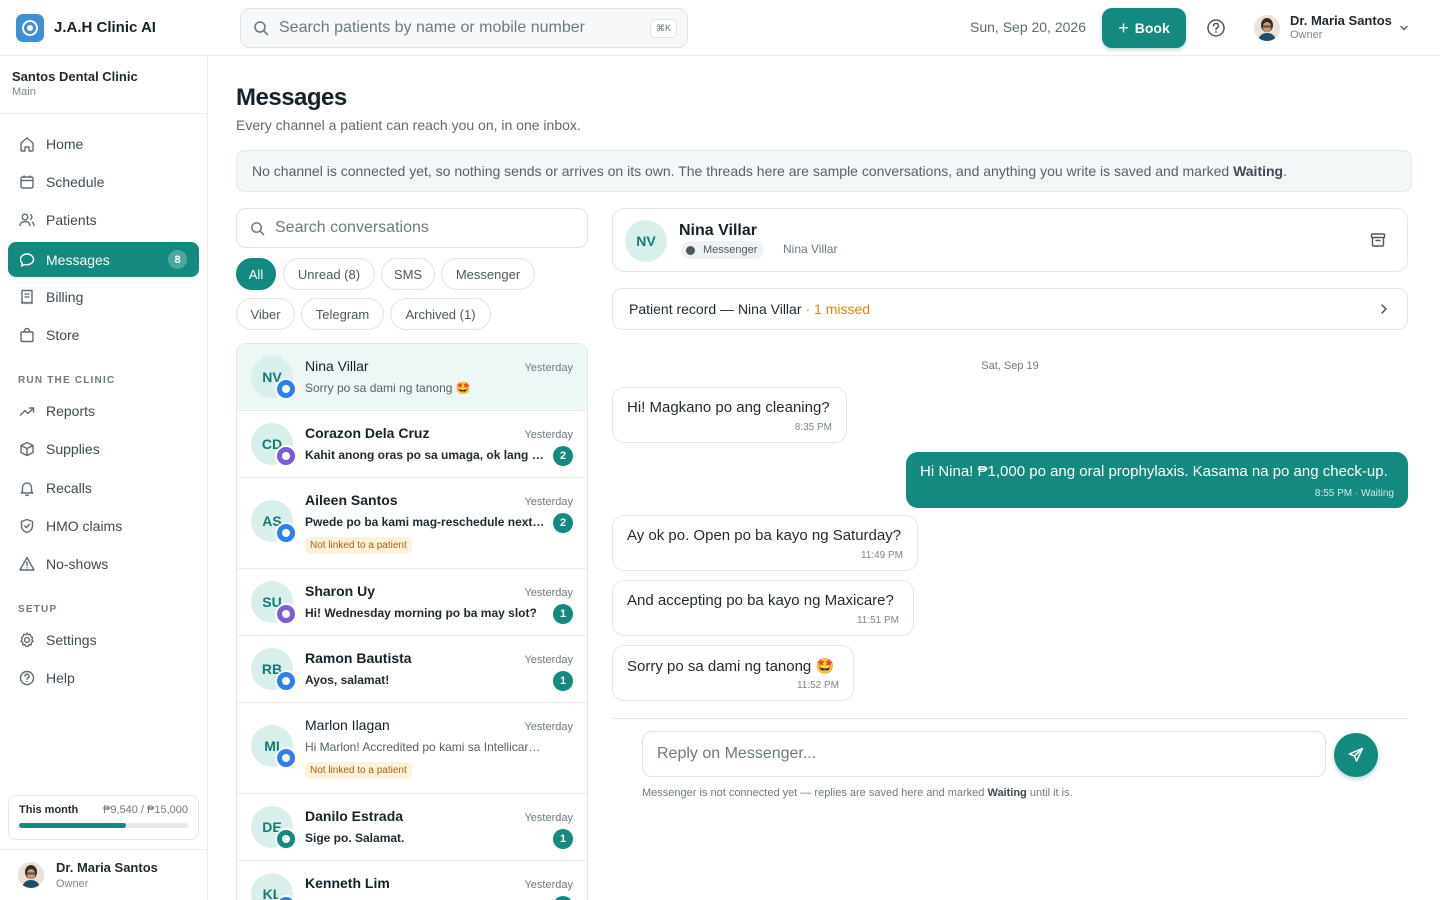 This screenshot has width=1440, height=900. I want to click on chevron-down-icon, so click(1404, 28).